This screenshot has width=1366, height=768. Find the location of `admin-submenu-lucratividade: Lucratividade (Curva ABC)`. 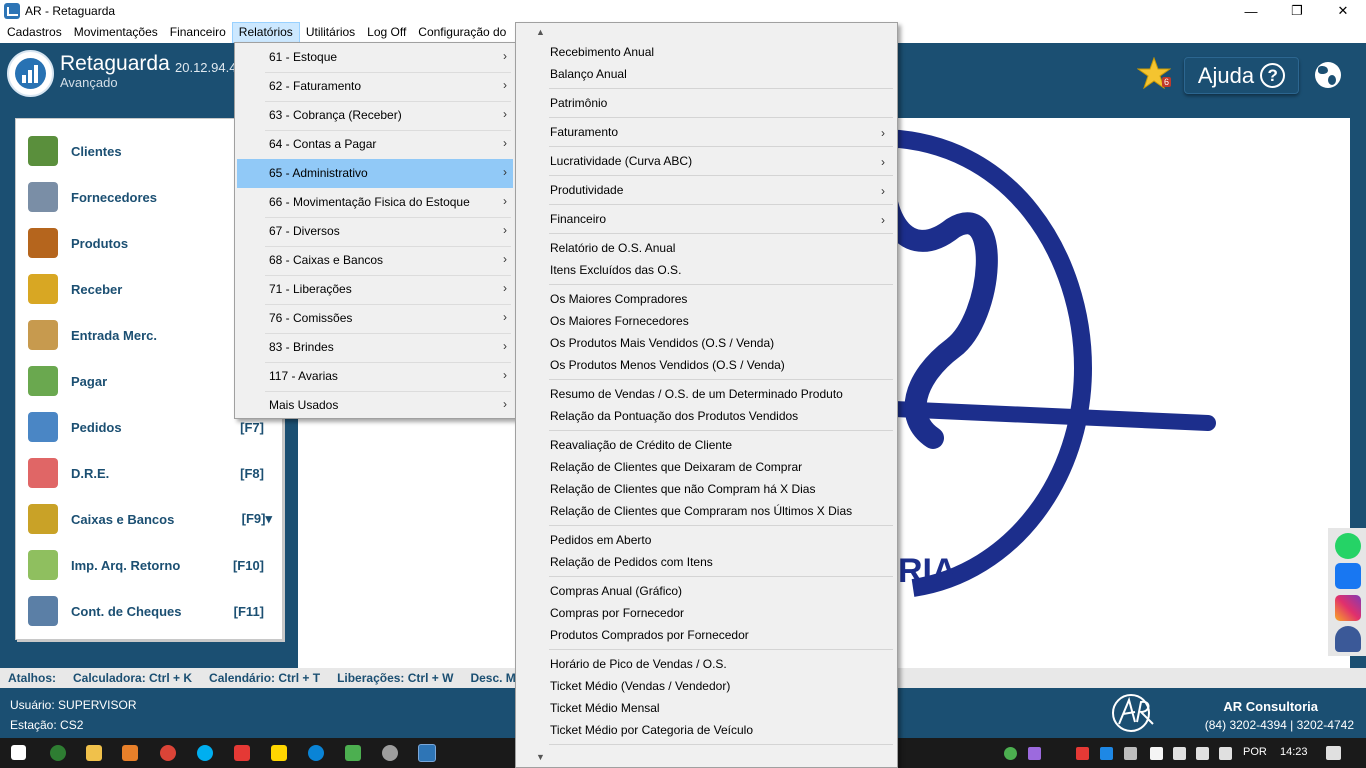

admin-submenu-lucratividade: Lucratividade (Curva ABC) is located at coordinates (621, 161).